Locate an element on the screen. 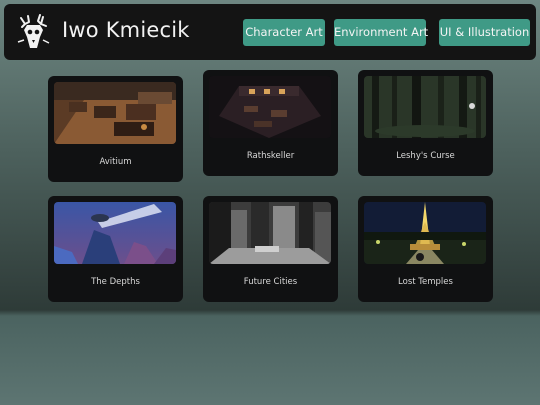  gallery-card-leshys-curse: Leshy's Curse is located at coordinates (425, 123).